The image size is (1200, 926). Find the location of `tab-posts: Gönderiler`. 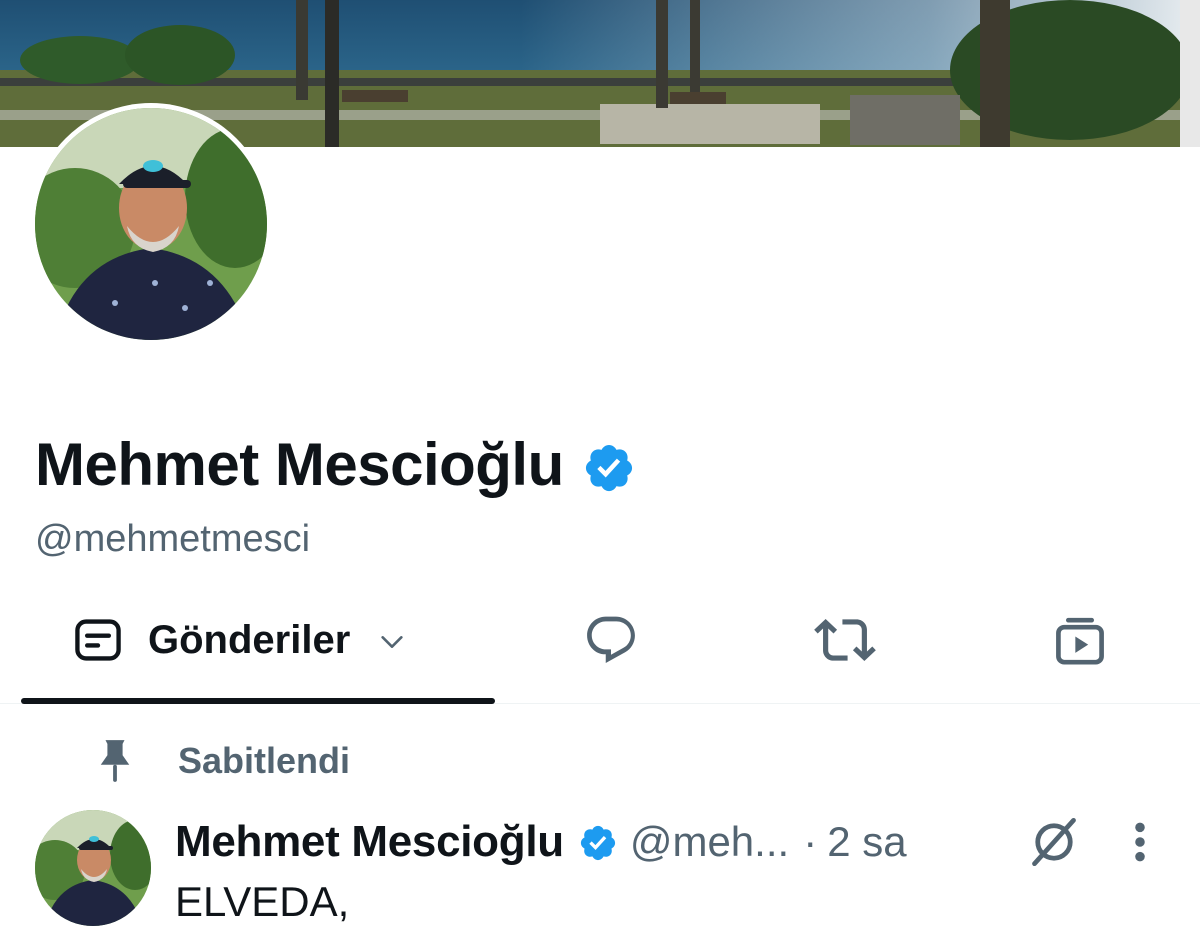

tab-posts: Gönderiler is located at coordinates (239, 640).